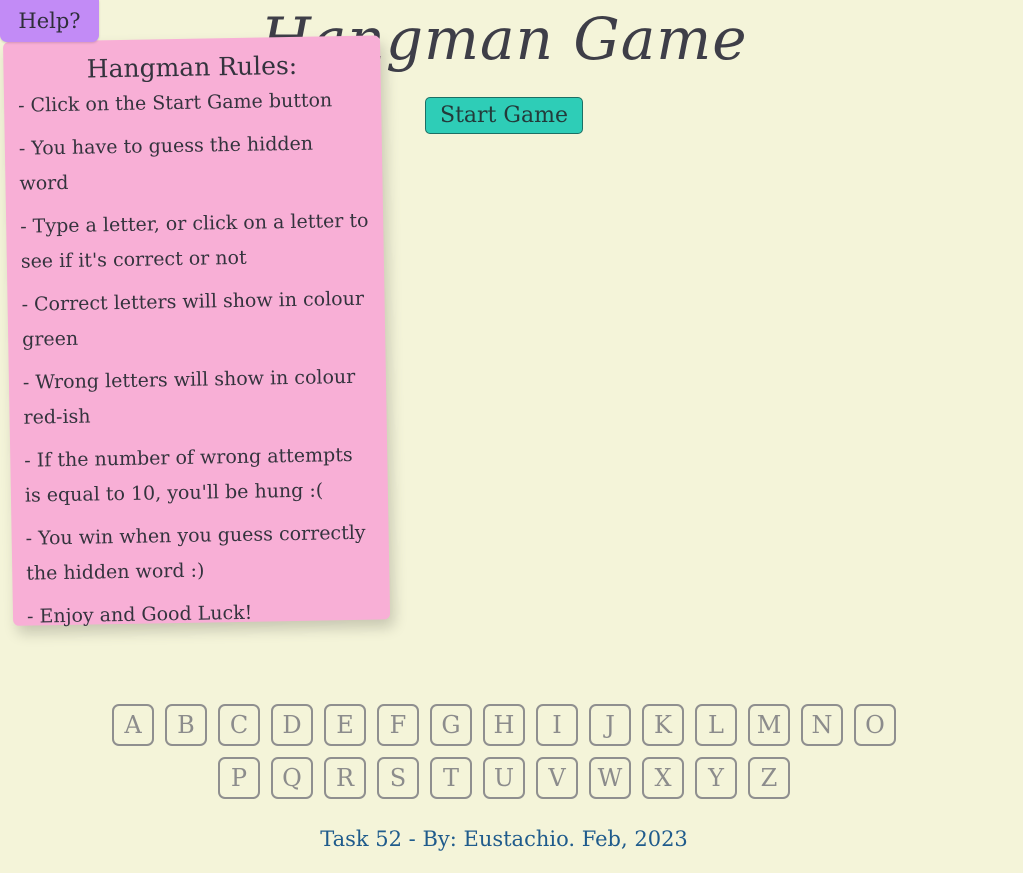  Describe the element at coordinates (610, 778) in the screenshot. I see `letter-button-w: W` at that location.